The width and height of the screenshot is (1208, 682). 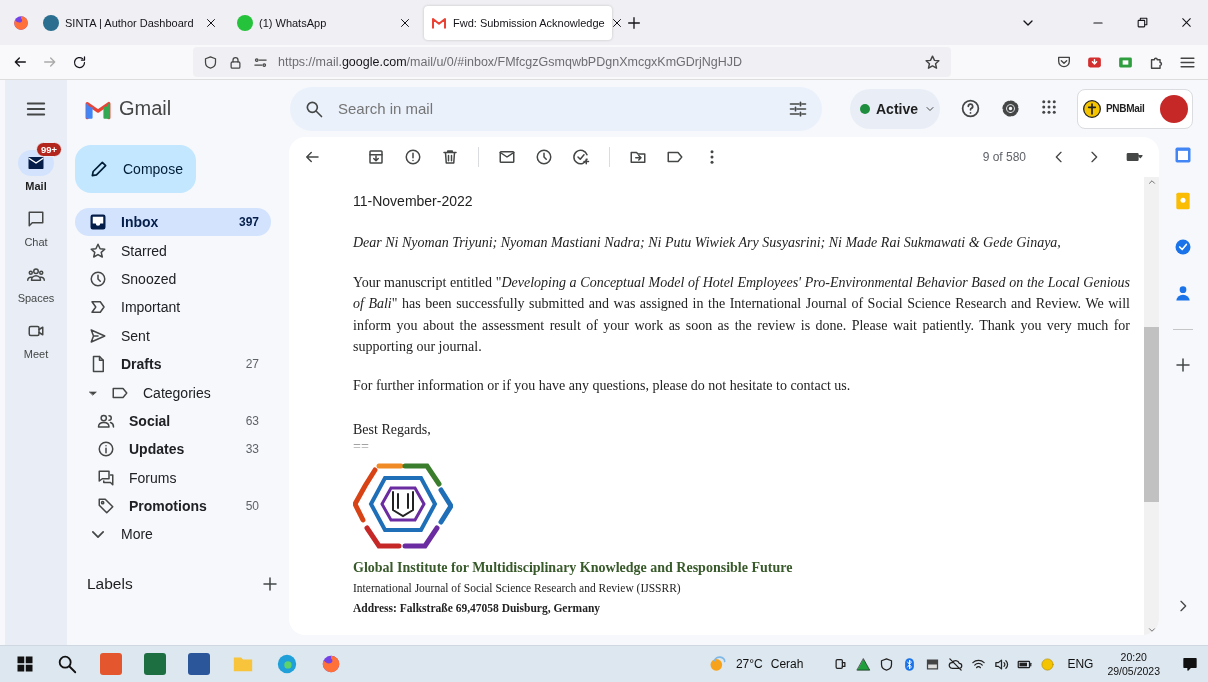 What do you see at coordinates (1080, 664) in the screenshot?
I see `input-language: ENG` at bounding box center [1080, 664].